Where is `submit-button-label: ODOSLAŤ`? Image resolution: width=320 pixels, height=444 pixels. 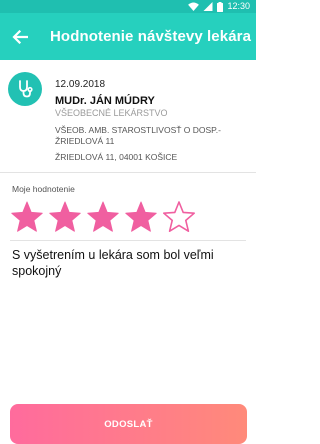
submit-button-label: ODOSLAŤ is located at coordinates (128, 424).